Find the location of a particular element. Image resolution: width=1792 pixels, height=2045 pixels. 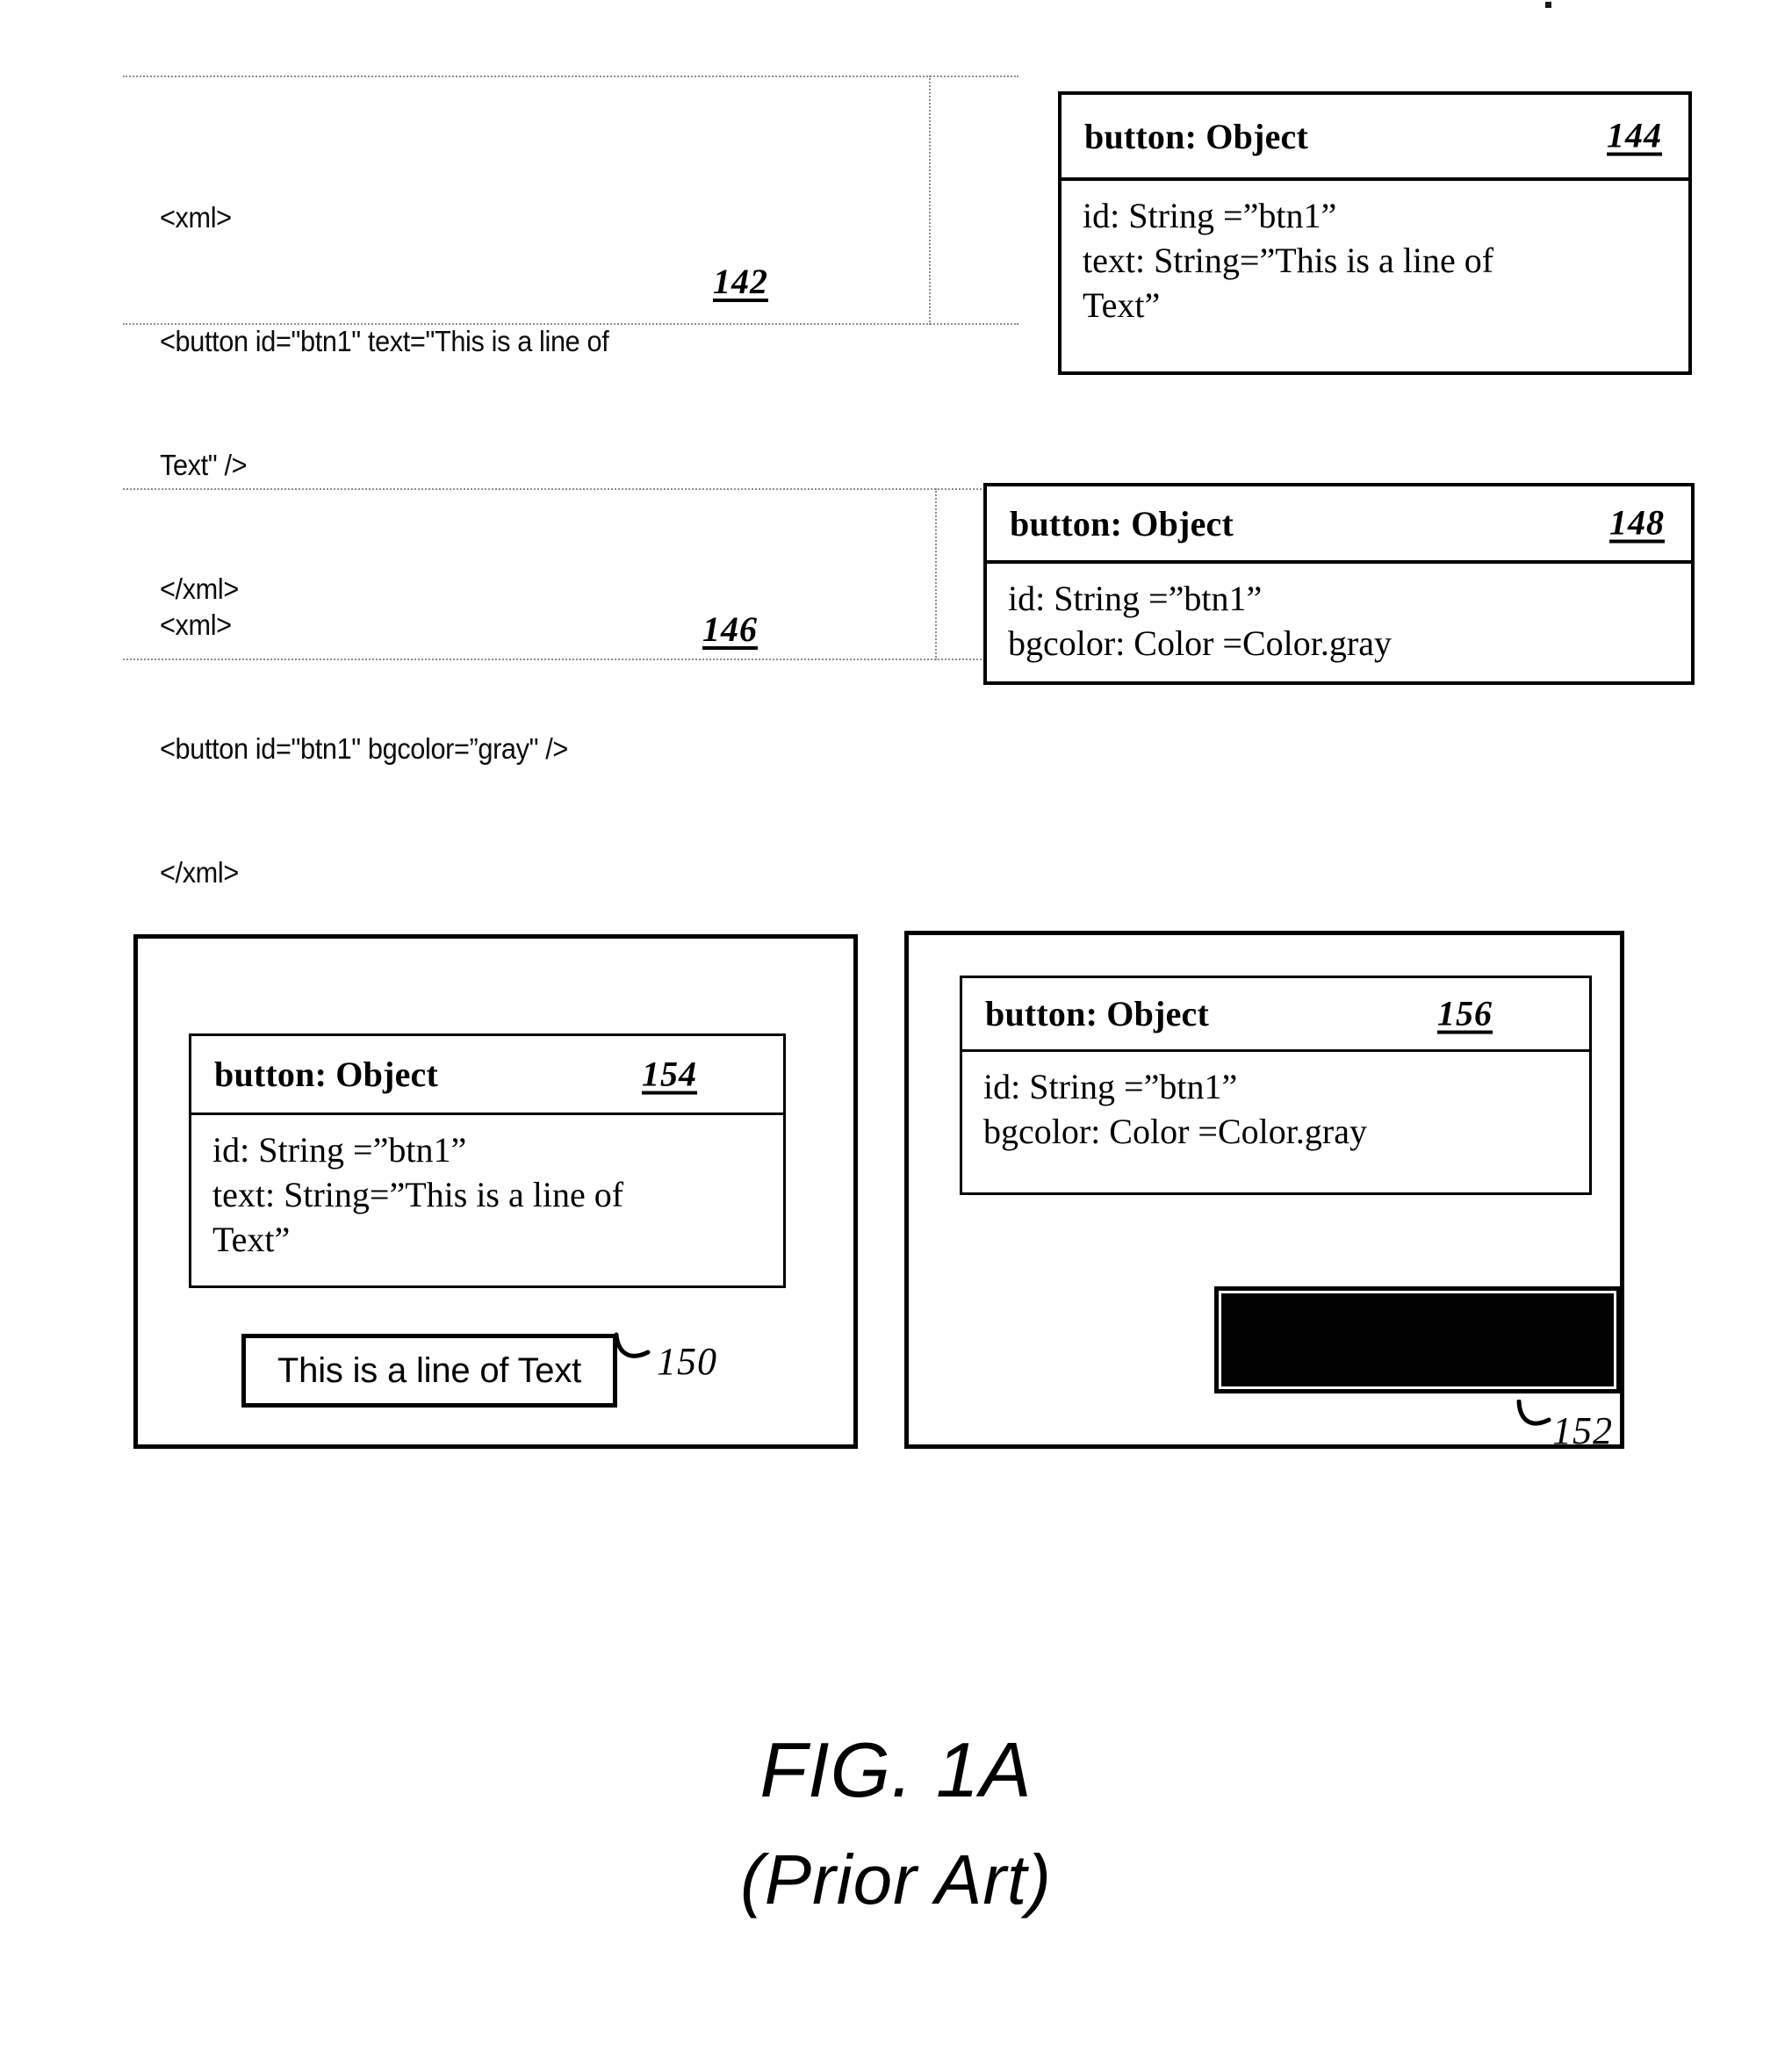

reference-numeral-146: 146 is located at coordinates (730, 629).